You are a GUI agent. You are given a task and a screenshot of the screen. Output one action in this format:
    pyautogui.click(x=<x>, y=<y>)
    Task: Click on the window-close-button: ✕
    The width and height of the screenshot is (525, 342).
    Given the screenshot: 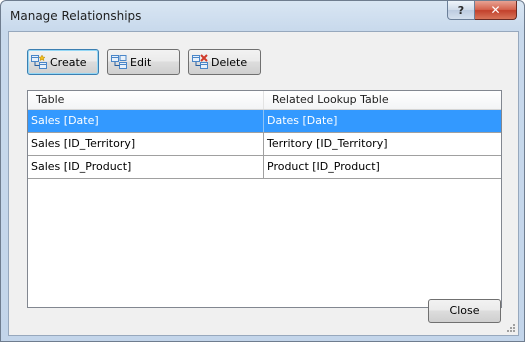 What is the action you would take?
    pyautogui.click(x=496, y=10)
    